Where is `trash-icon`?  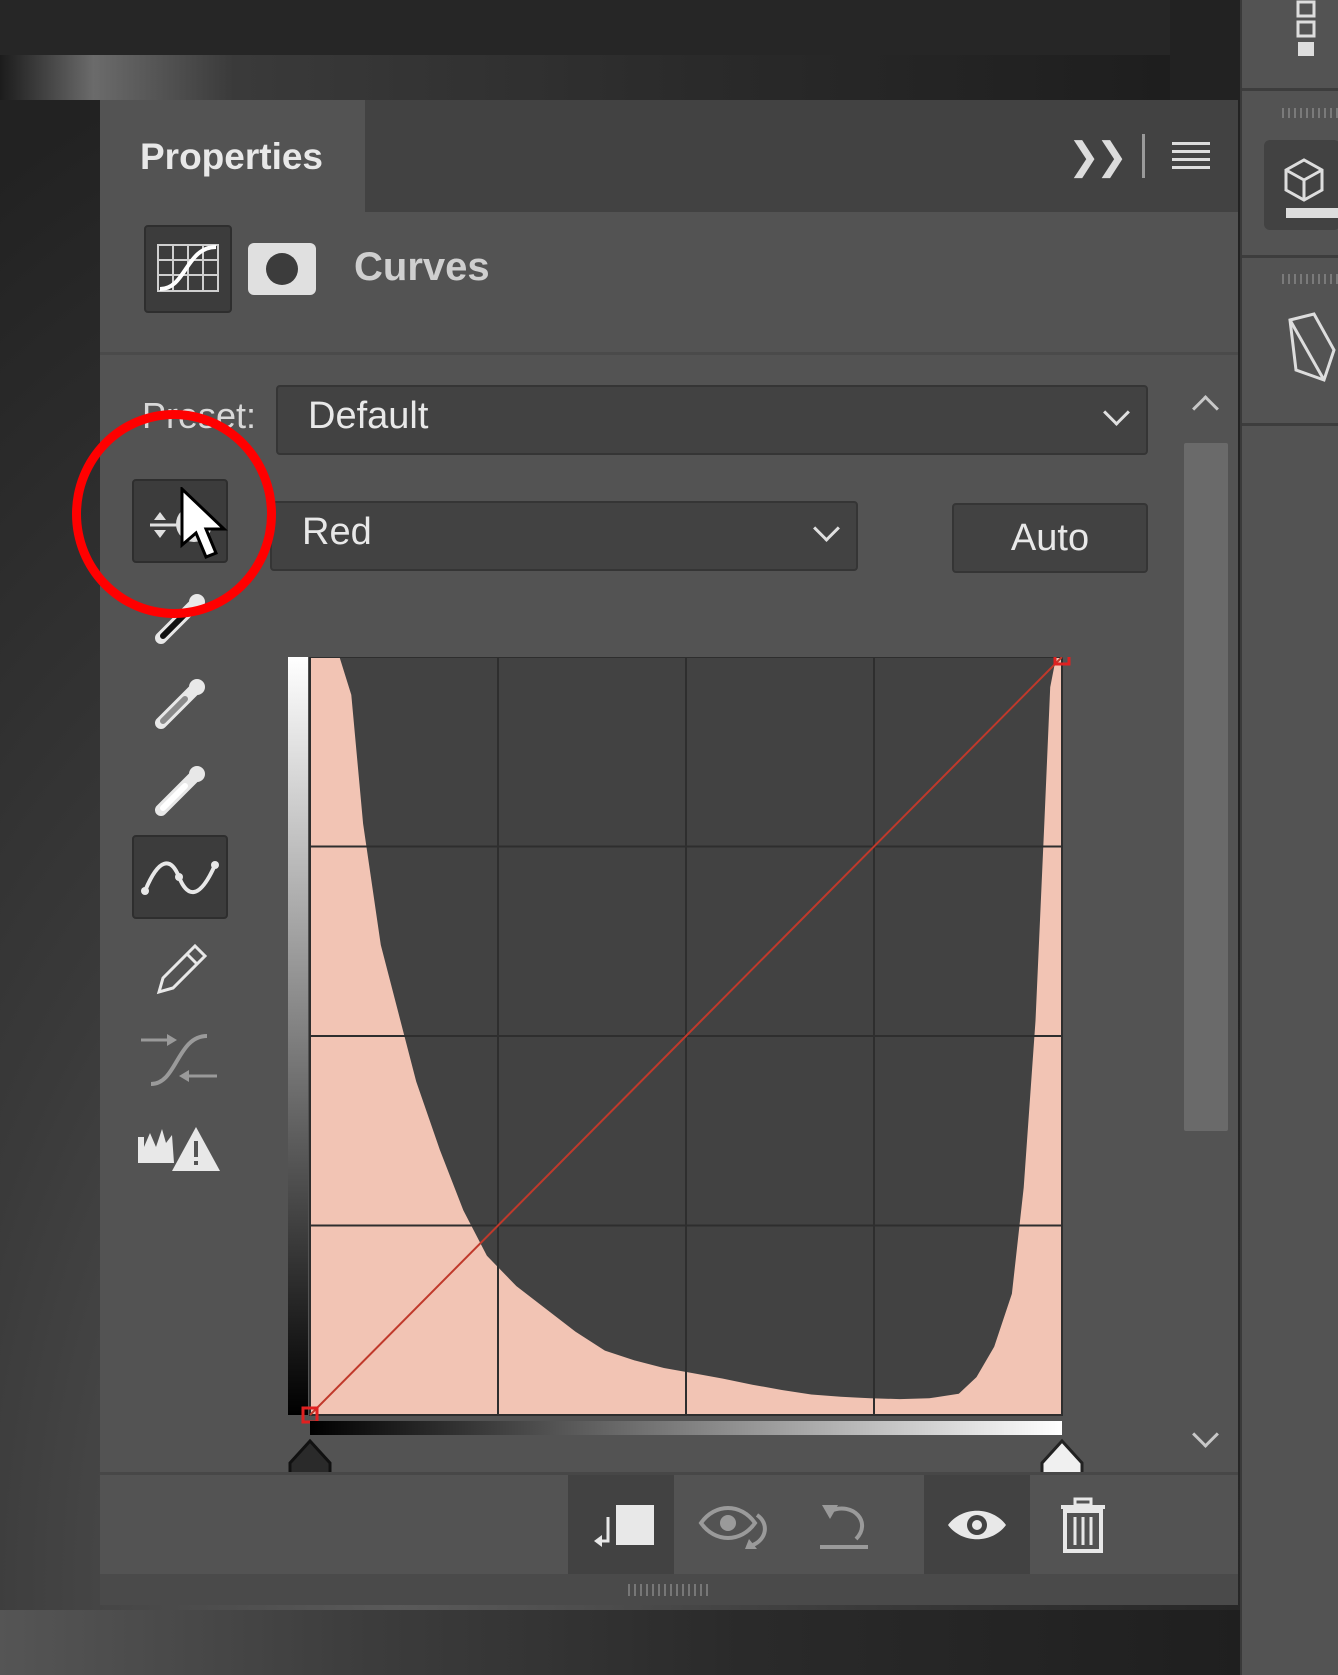 trash-icon is located at coordinates (1083, 1525).